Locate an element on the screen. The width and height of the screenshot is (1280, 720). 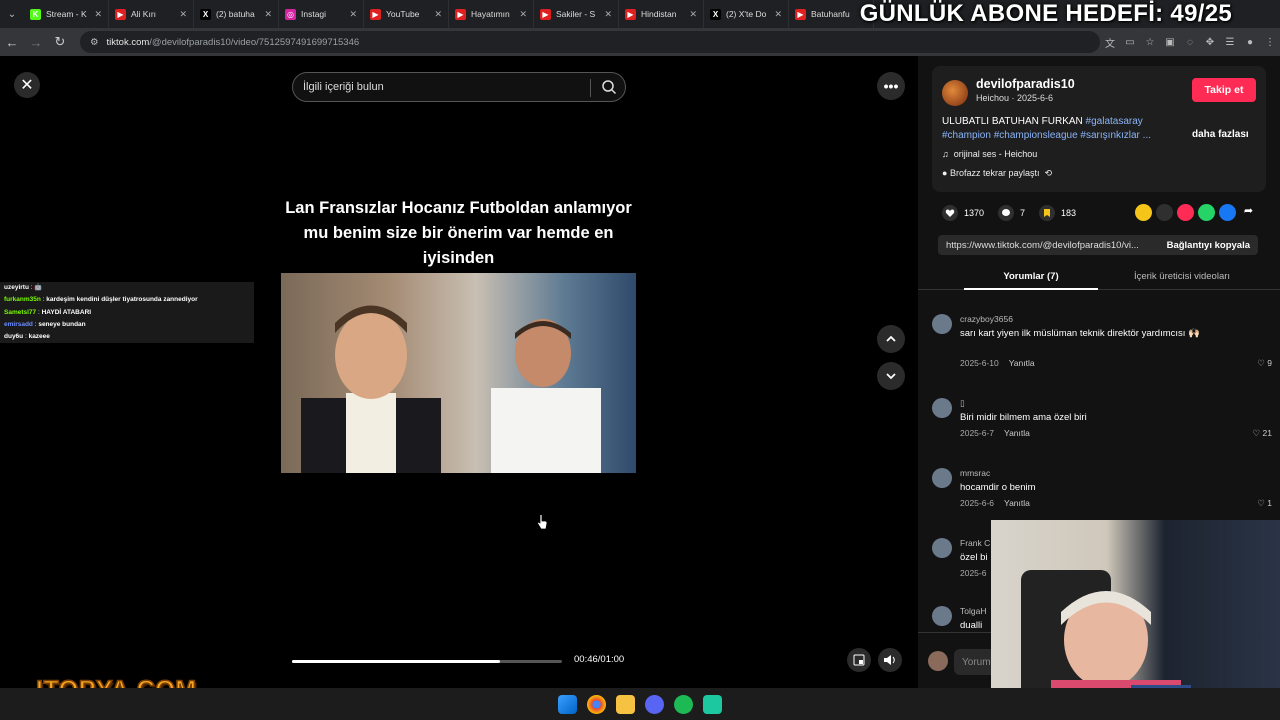
reposter-avatar: ● is located at coordinates (945, 173).